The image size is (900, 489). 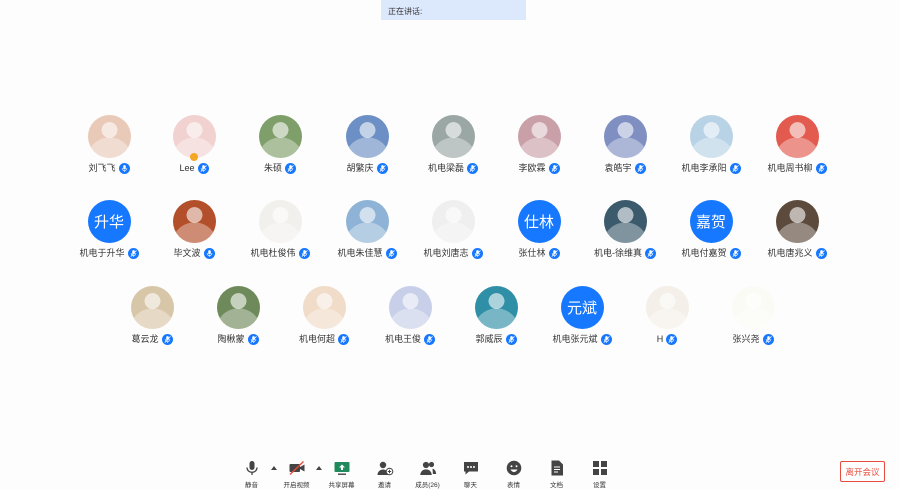 I want to click on toolbar-button-members: 成员(26), so click(x=427, y=472).